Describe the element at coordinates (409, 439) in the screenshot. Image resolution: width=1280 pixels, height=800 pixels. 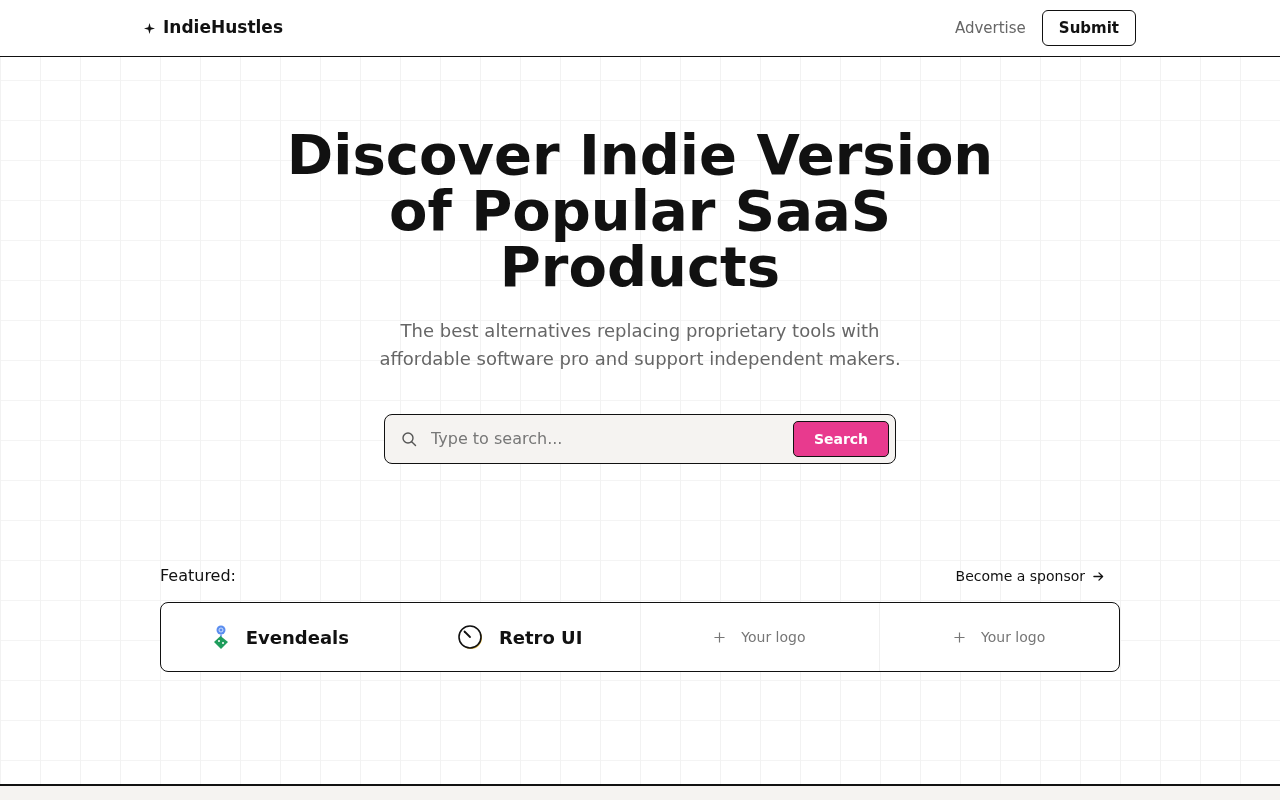
I see `search-icon` at that location.